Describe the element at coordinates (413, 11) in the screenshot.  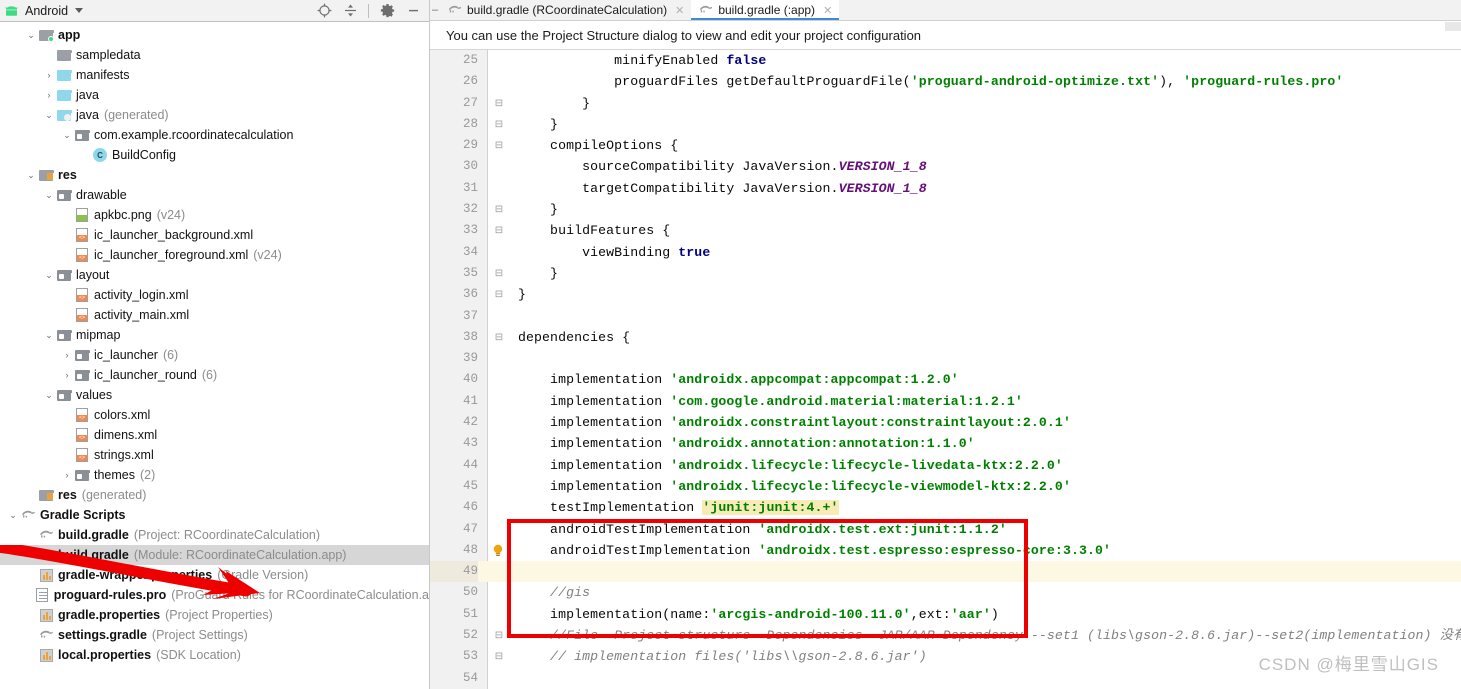
I see `minimize-icon` at that location.